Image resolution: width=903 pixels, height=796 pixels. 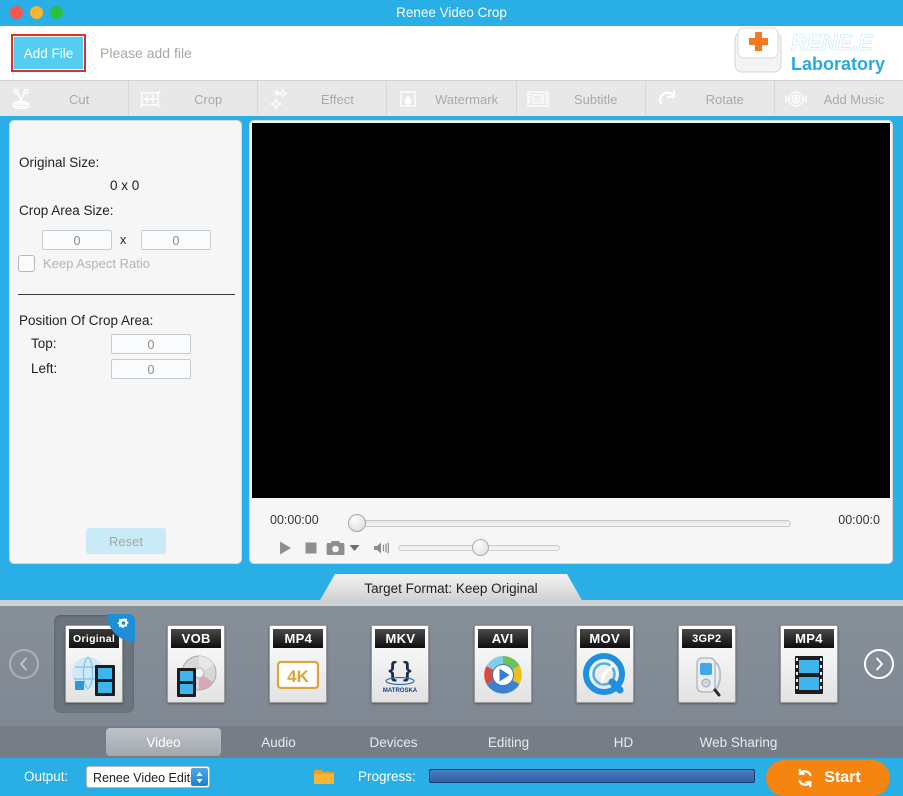 I want to click on snapshot-button, so click(x=335, y=548).